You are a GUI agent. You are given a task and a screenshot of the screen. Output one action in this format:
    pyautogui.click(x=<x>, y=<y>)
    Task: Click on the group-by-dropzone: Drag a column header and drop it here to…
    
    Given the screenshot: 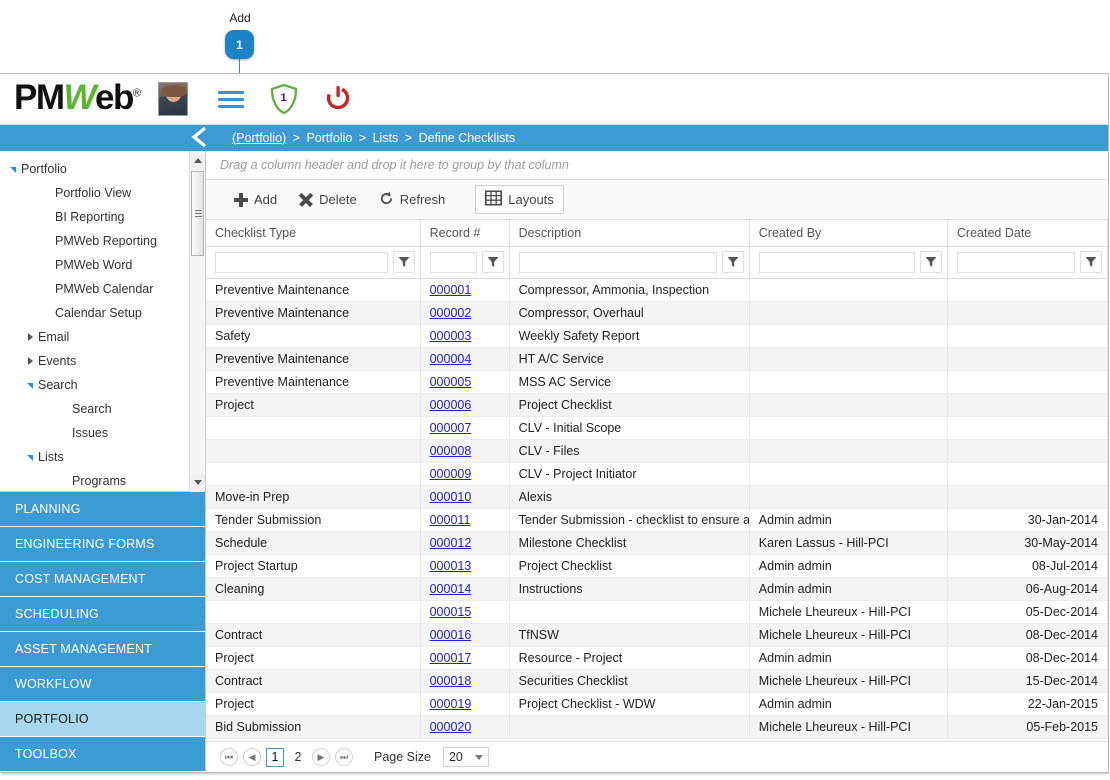 What is the action you would take?
    pyautogui.click(x=657, y=165)
    